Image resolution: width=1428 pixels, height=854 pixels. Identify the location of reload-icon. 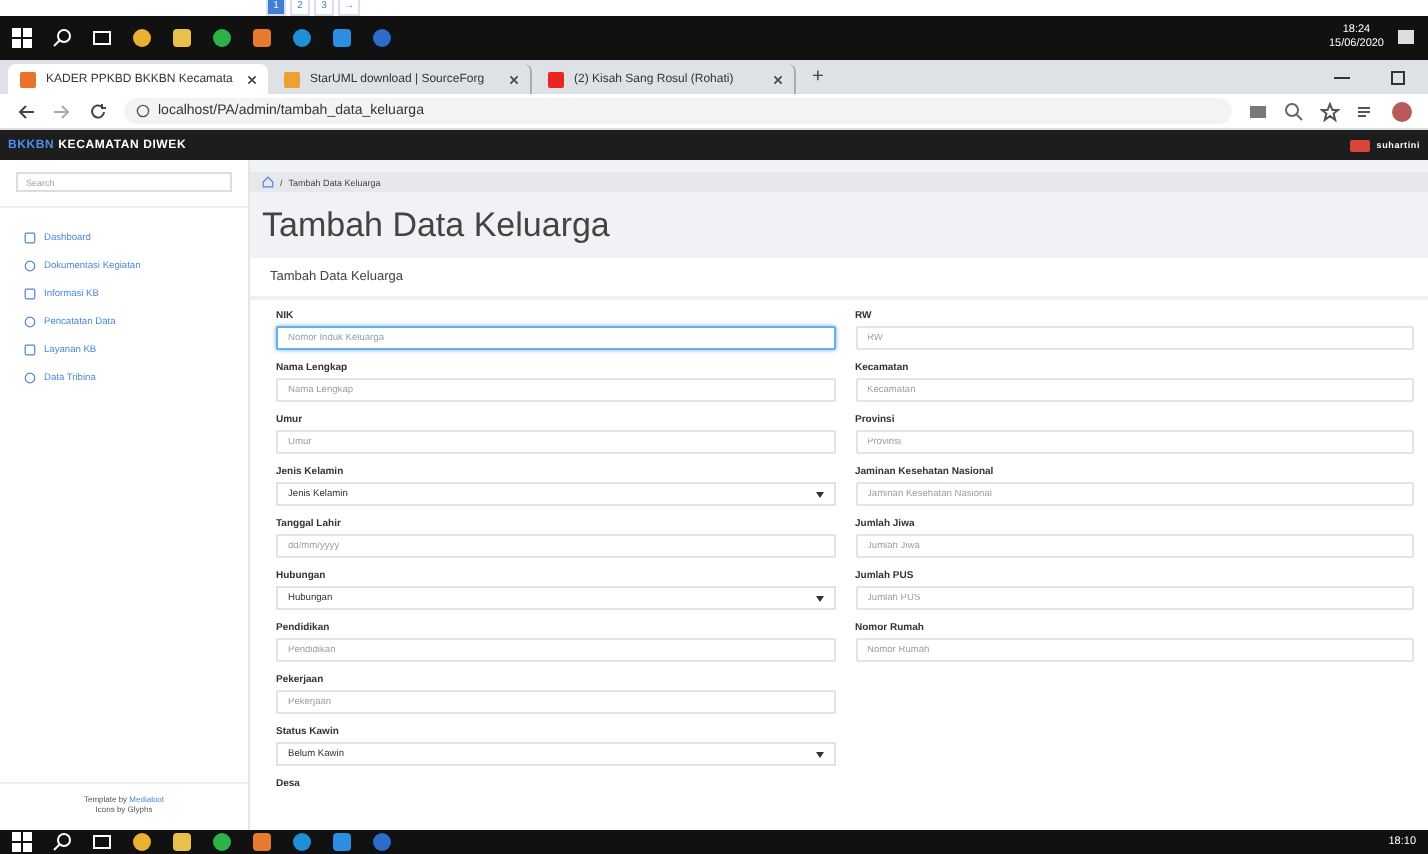
(98, 111).